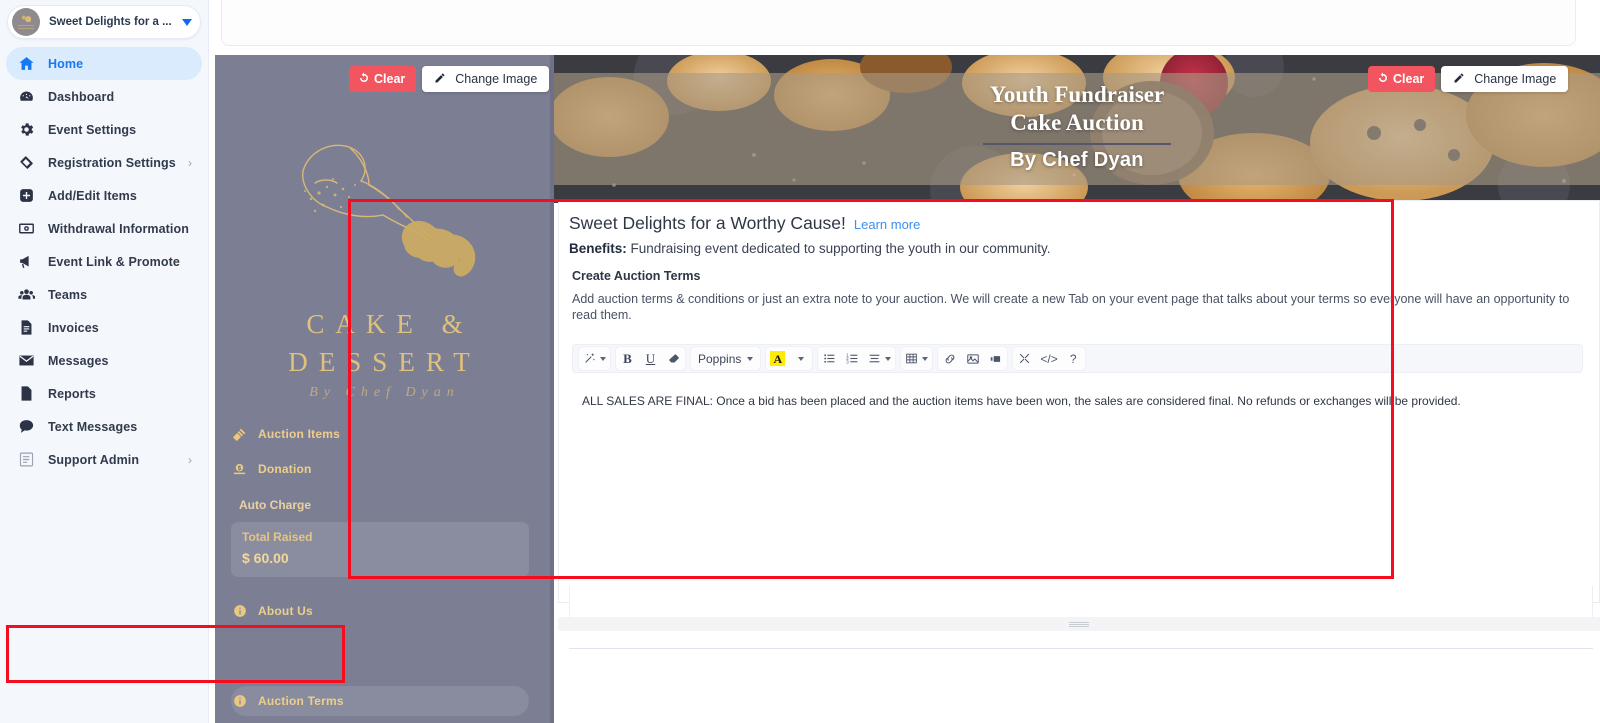  I want to click on magic-wand-icon, so click(594, 358).